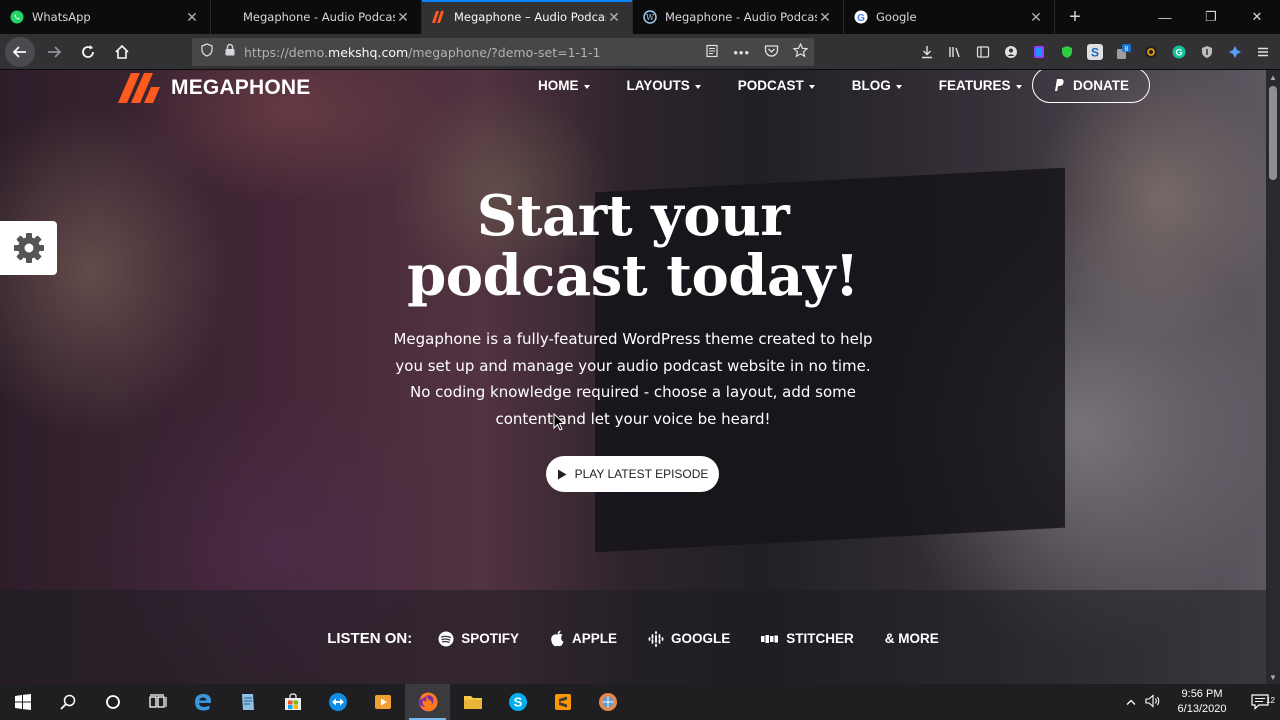 Image resolution: width=1280 pixels, height=720 pixels. What do you see at coordinates (319, 17) in the screenshot?
I see `tab-title: Megaphone - Audio Podcast W` at bounding box center [319, 17].